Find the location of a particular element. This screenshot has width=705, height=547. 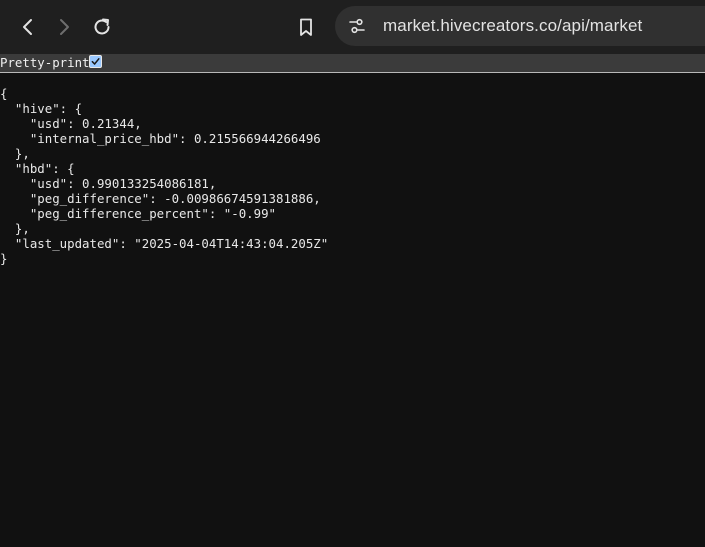

json-line: "hive": { is located at coordinates (41, 108).